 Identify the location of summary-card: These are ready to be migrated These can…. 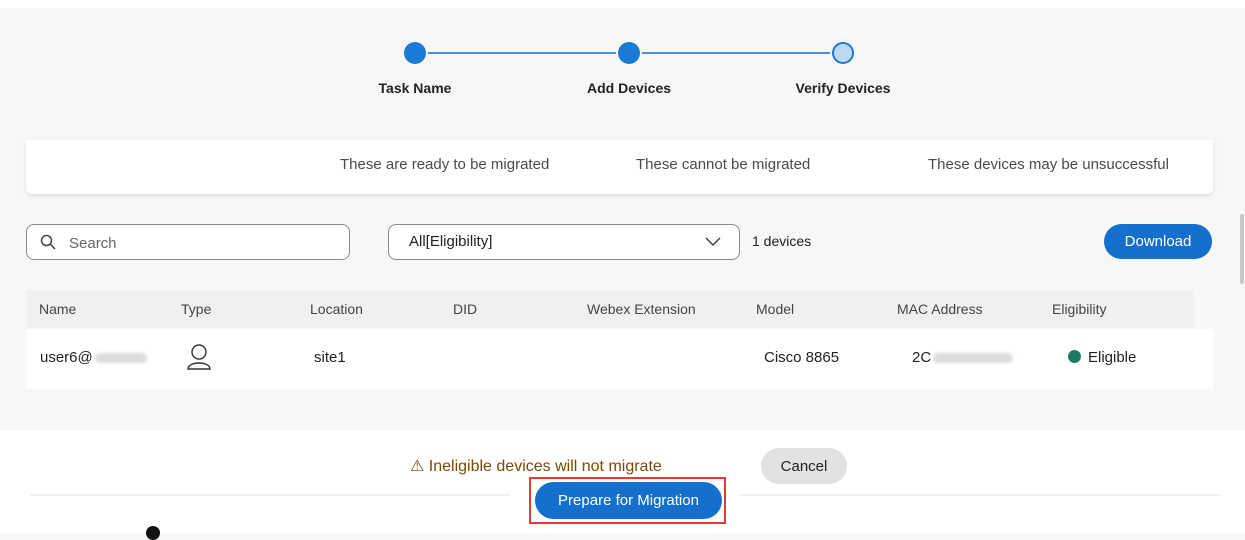
(619, 167).